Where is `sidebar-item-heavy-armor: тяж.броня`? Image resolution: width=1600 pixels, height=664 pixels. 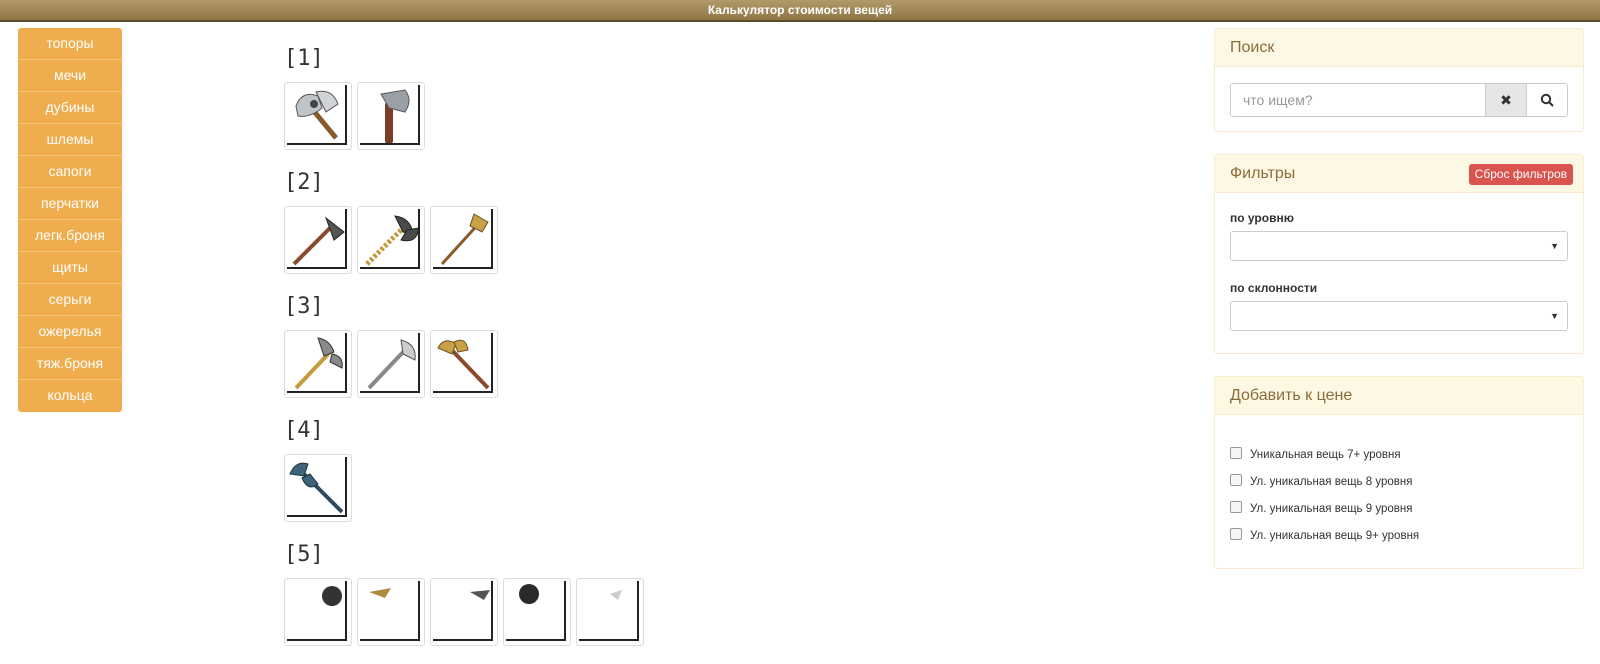 sidebar-item-heavy-armor: тяж.броня is located at coordinates (70, 364).